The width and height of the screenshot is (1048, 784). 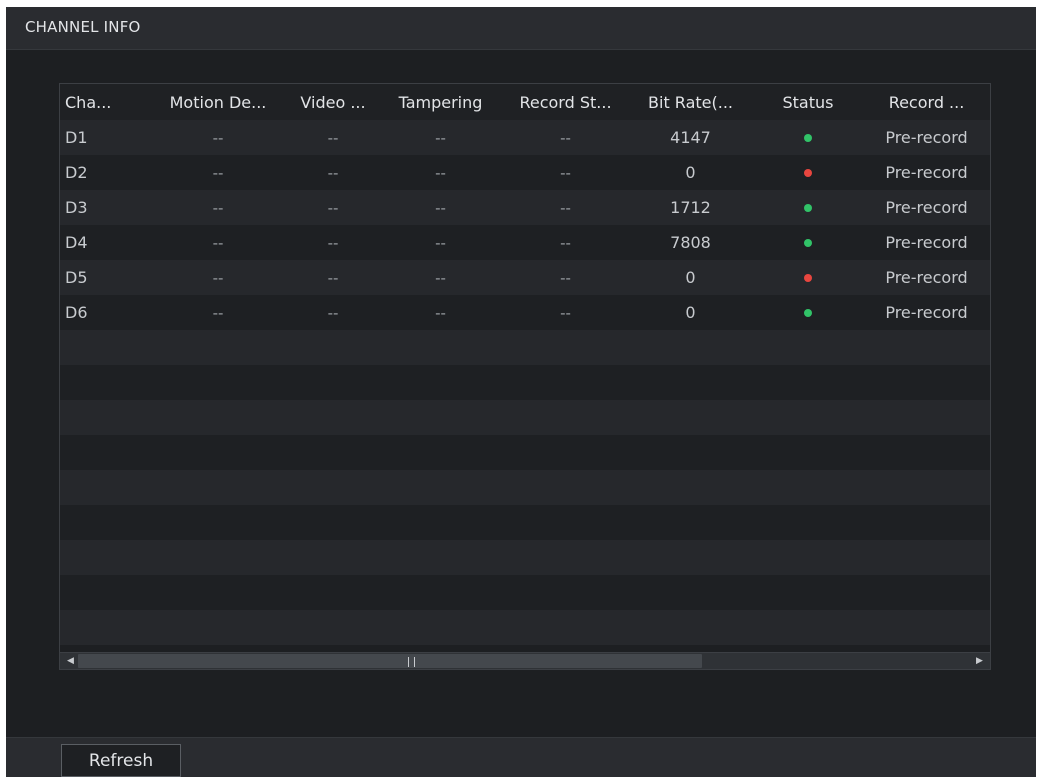 What do you see at coordinates (525, 312) in the screenshot?
I see `table-row: D6 -- -- -- -- 0 Pre-record` at bounding box center [525, 312].